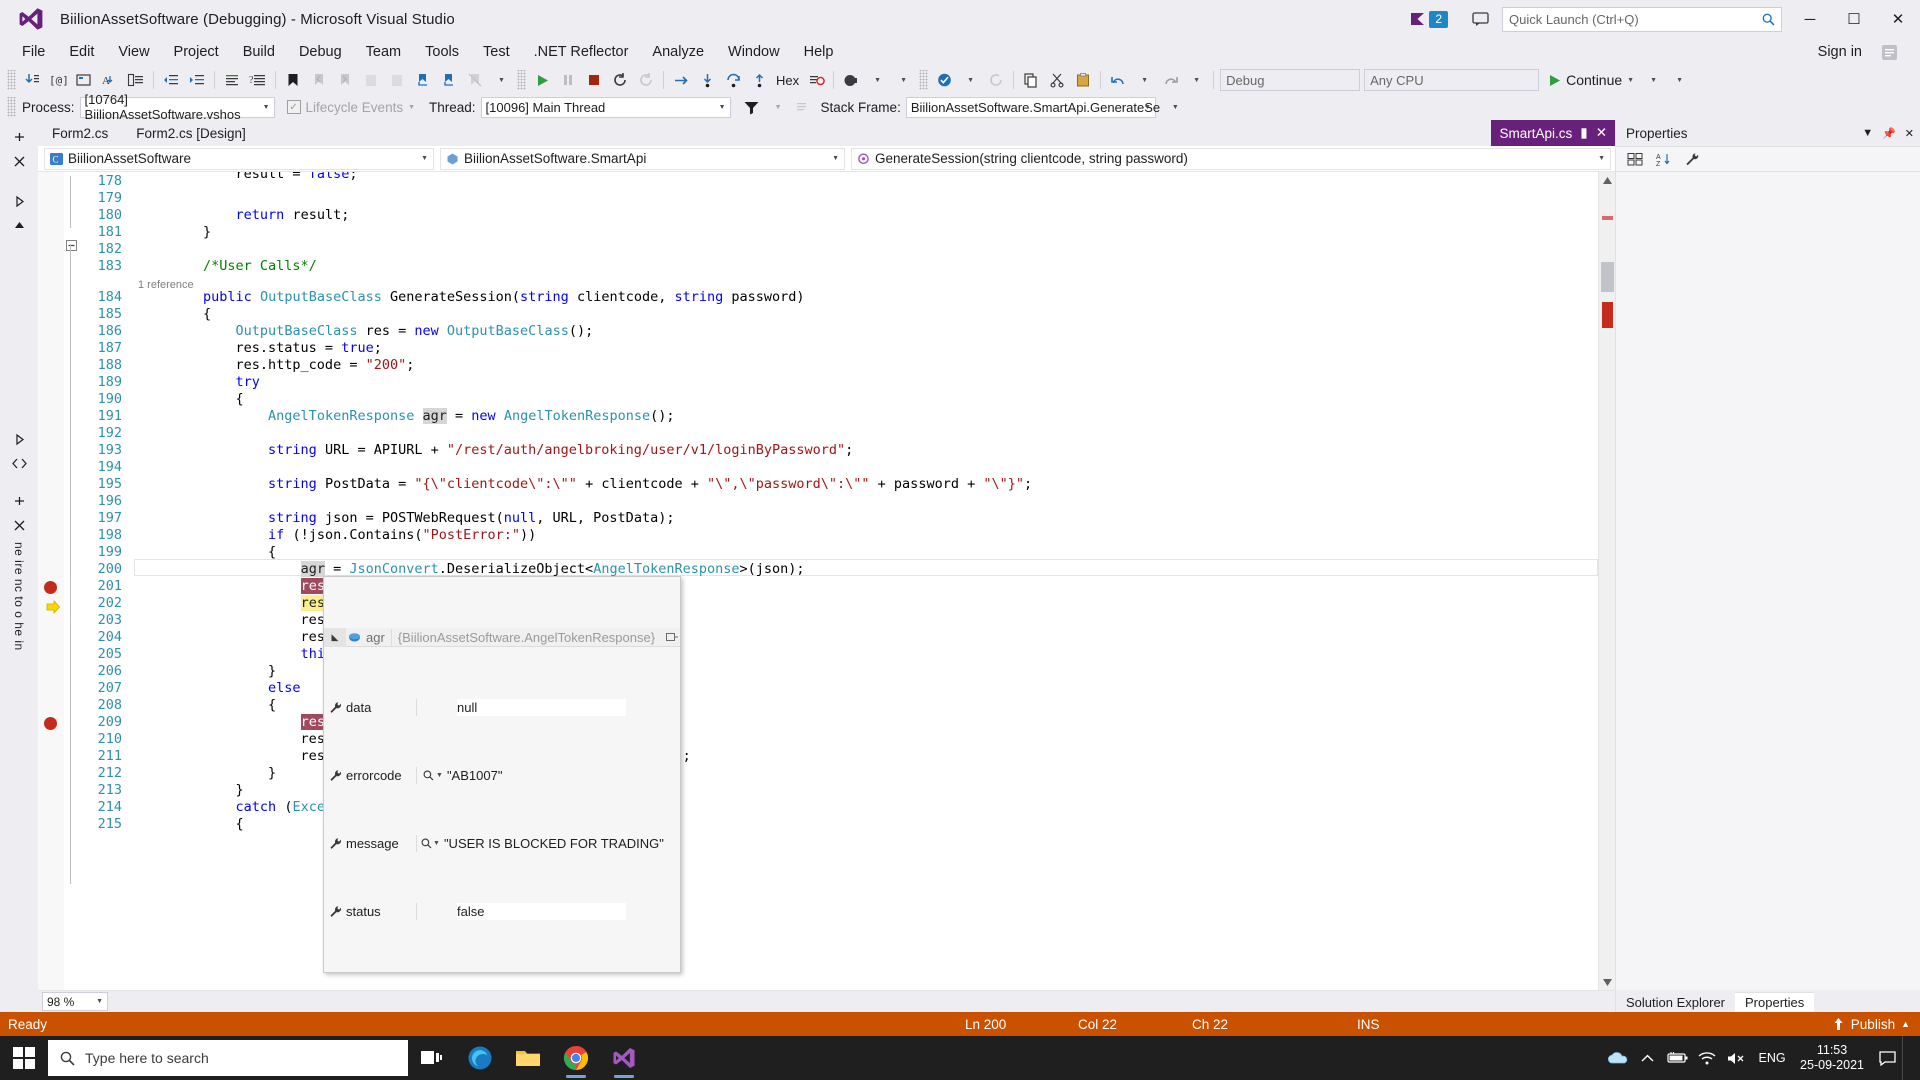 The image size is (1920, 1080). I want to click on server-explorer-close-icon, so click(19, 525).